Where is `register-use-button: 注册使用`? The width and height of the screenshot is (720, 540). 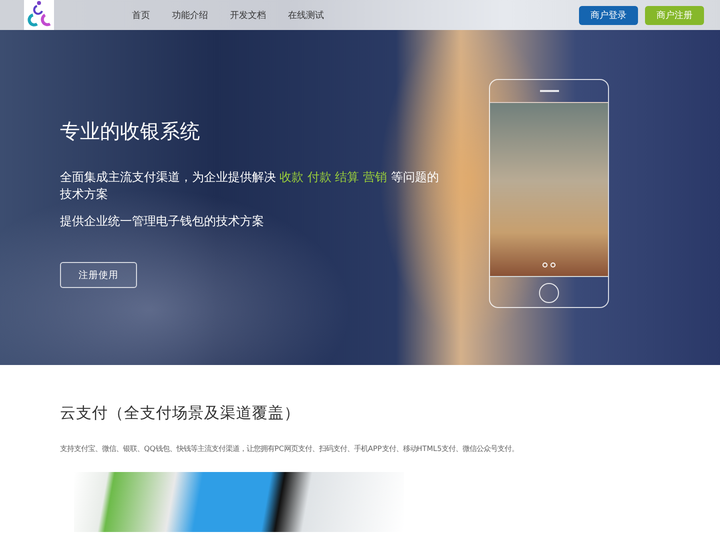 register-use-button: 注册使用 is located at coordinates (98, 275).